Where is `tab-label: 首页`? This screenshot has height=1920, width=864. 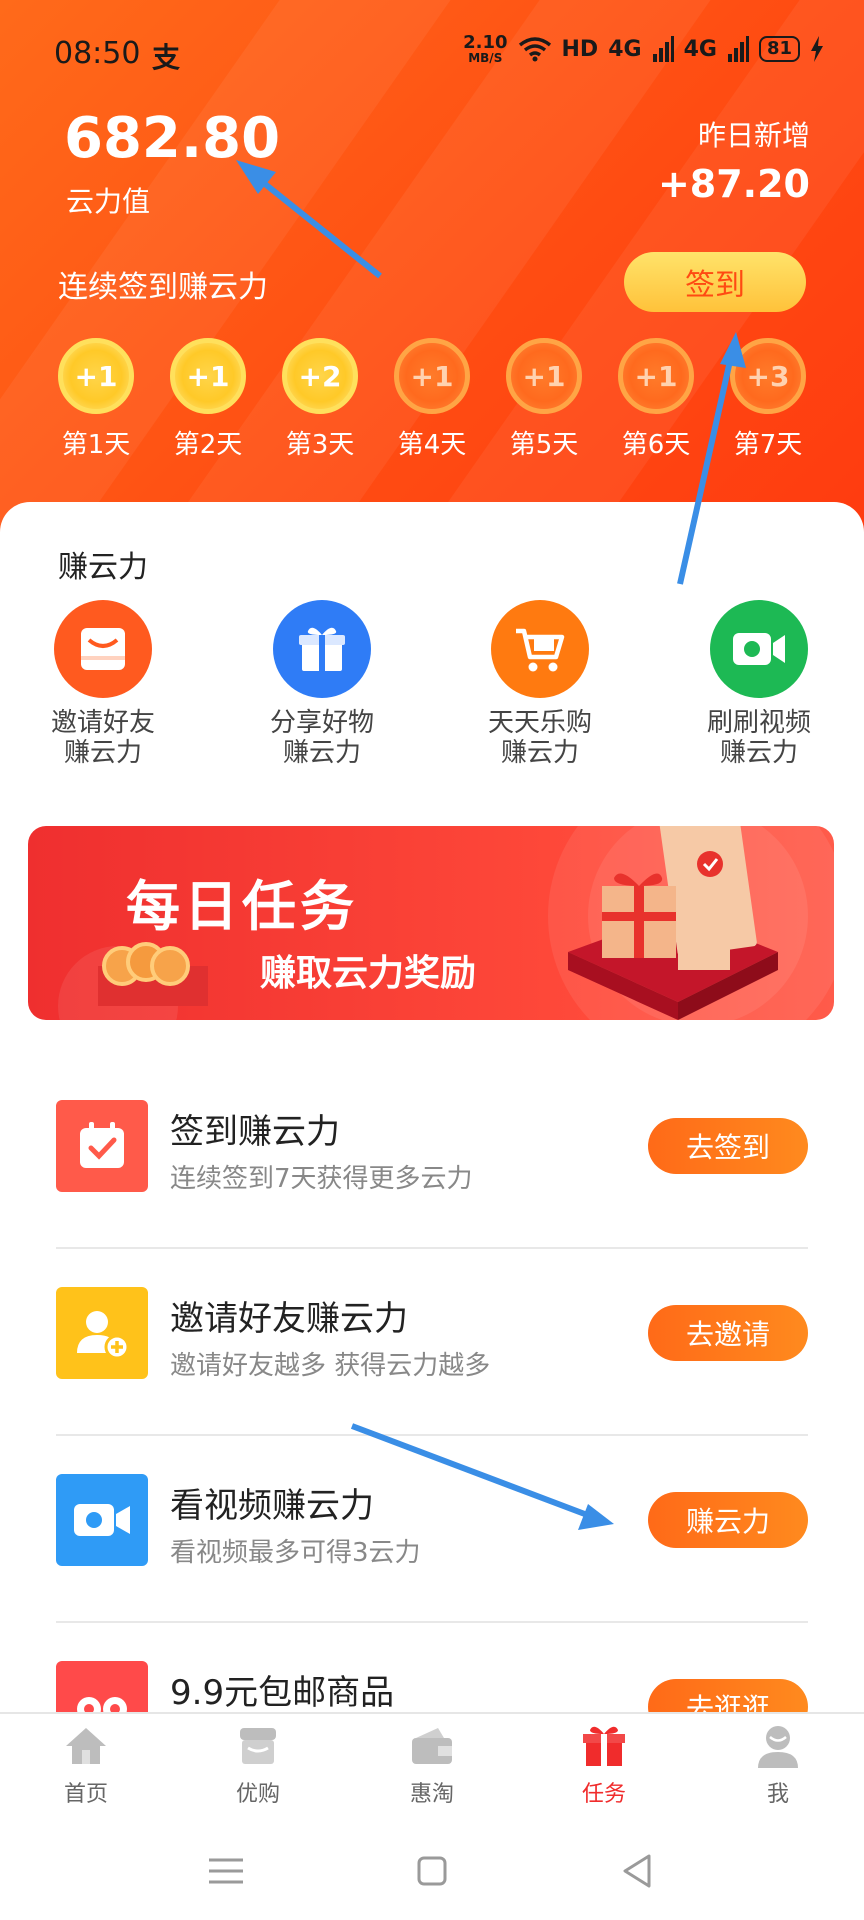
tab-label: 首页 is located at coordinates (85, 1794).